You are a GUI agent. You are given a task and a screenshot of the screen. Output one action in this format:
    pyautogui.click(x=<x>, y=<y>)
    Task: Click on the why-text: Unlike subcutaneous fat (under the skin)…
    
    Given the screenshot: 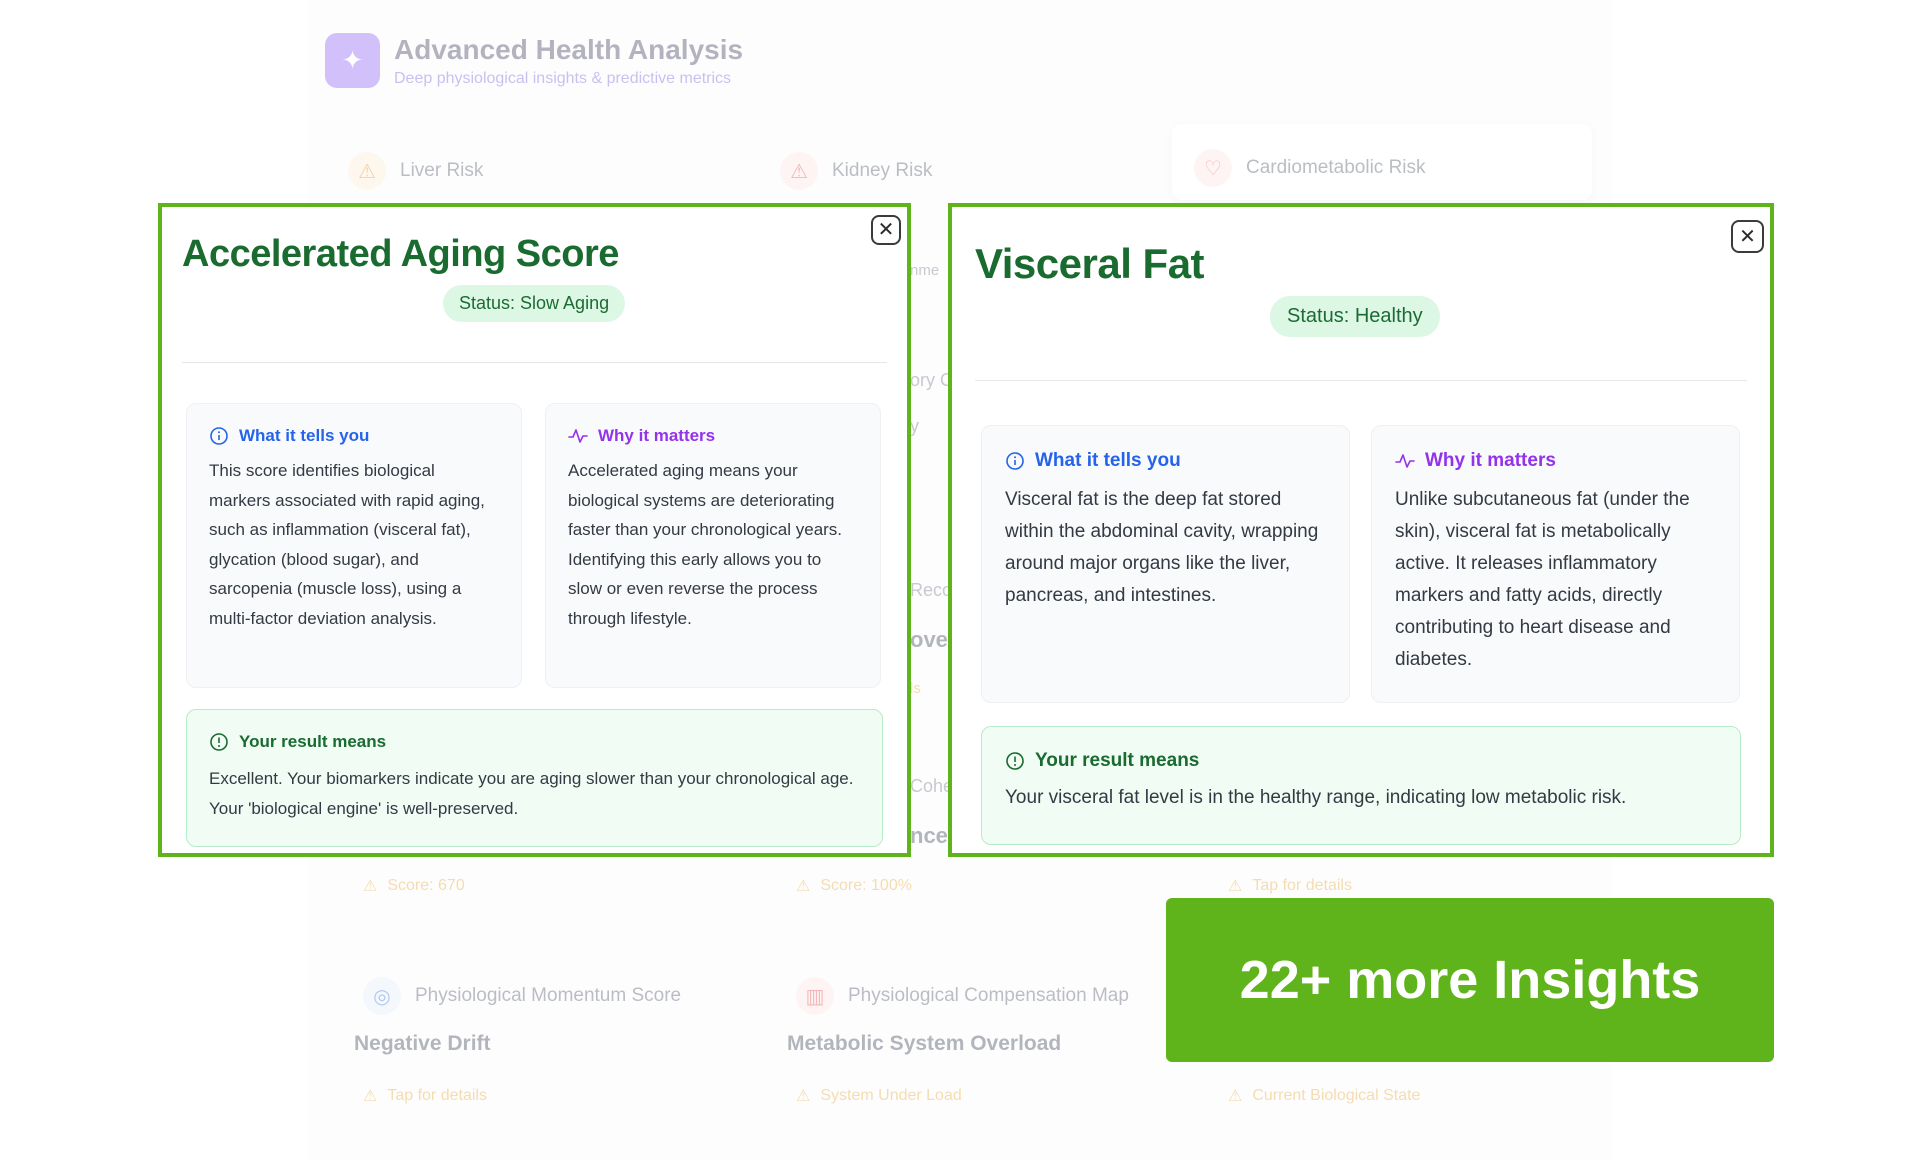 What is the action you would take?
    pyautogui.click(x=1542, y=579)
    